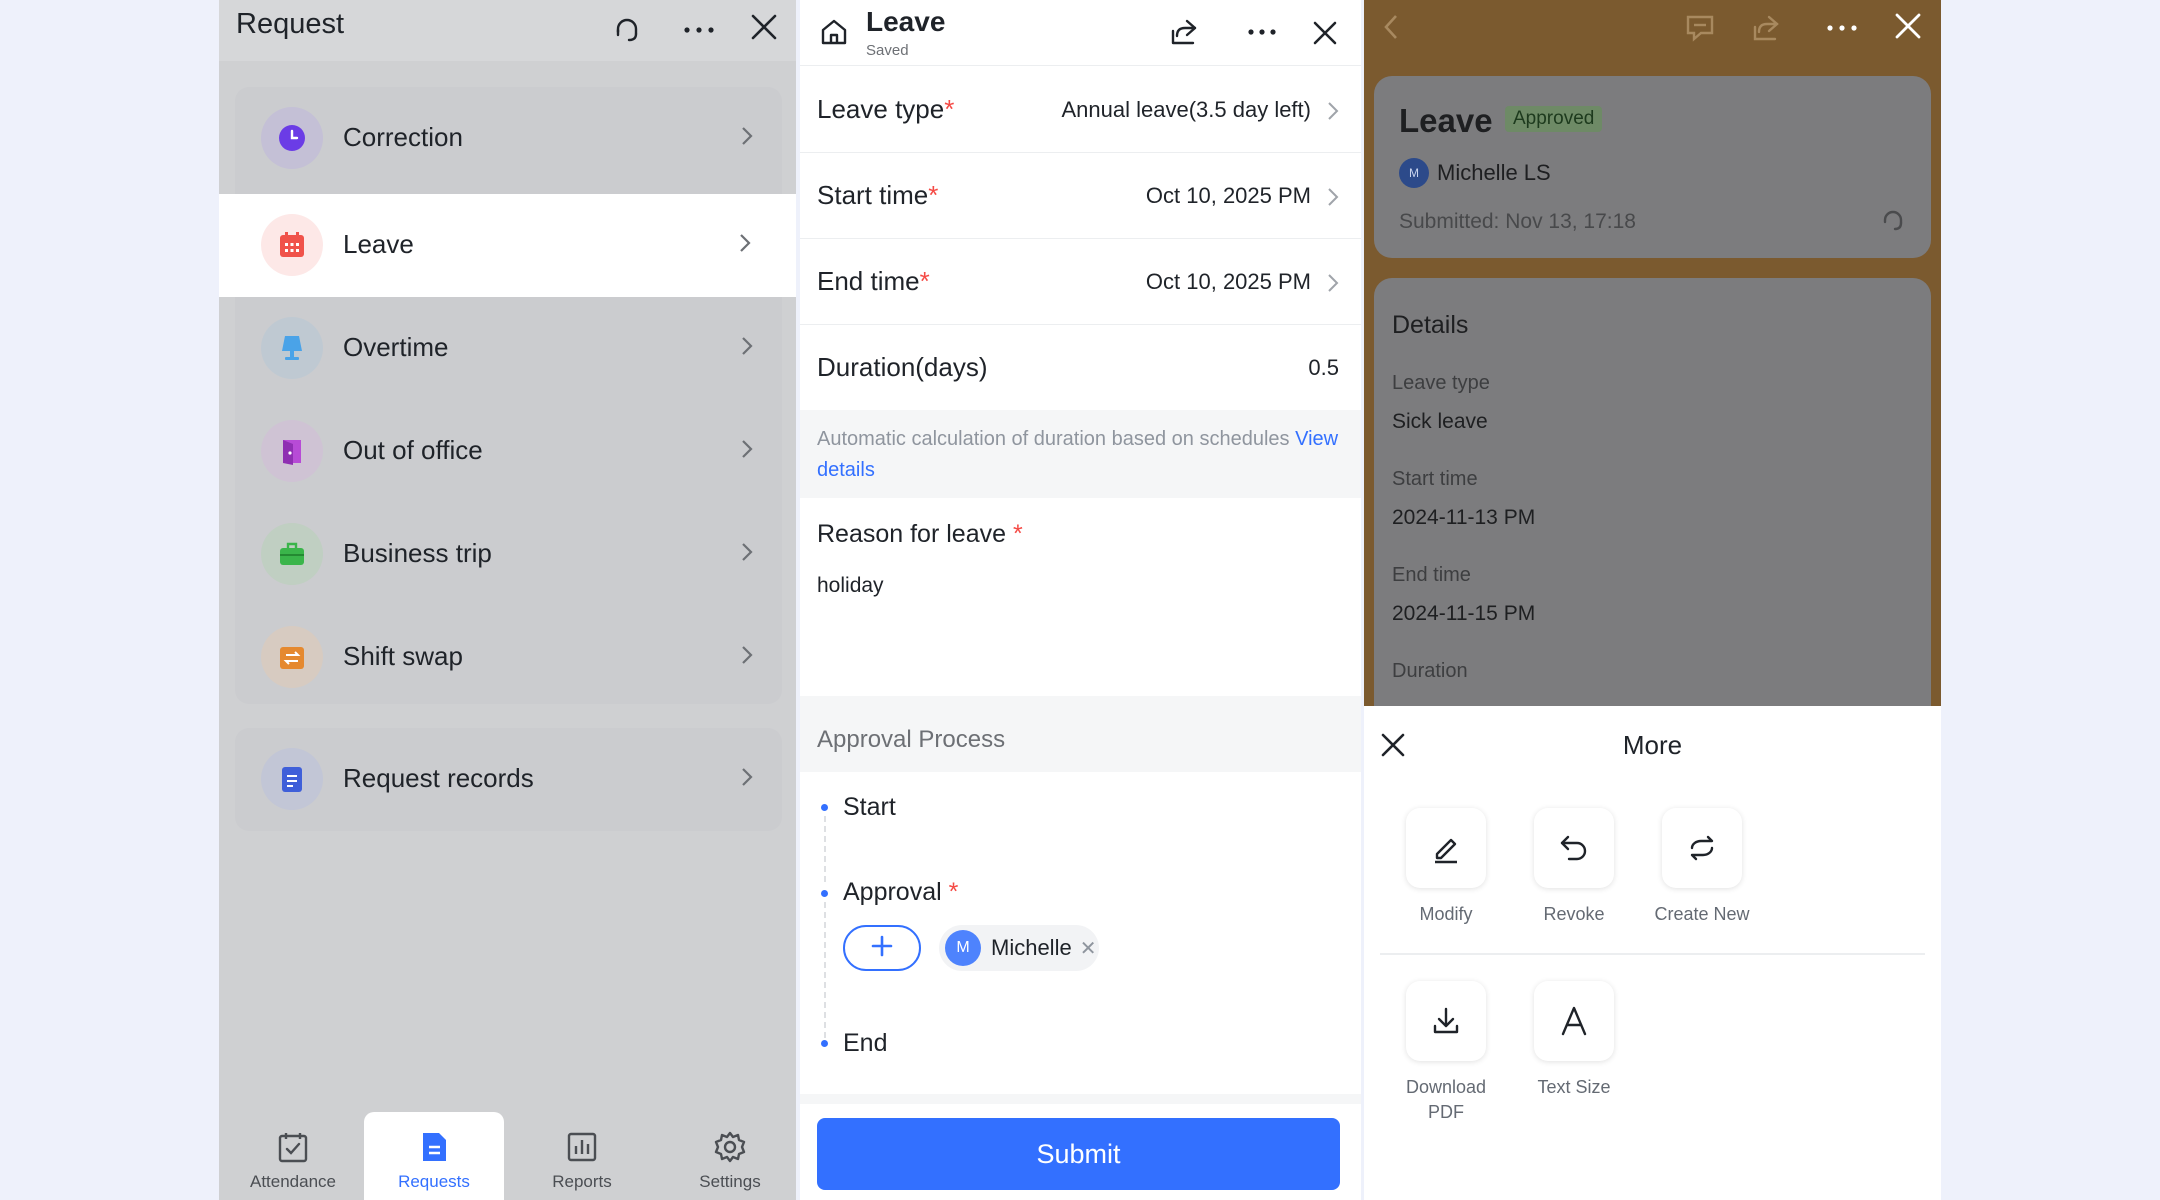 Image resolution: width=2160 pixels, height=1200 pixels. Describe the element at coordinates (396, 347) in the screenshot. I see `request-item-label: Overtime` at that location.